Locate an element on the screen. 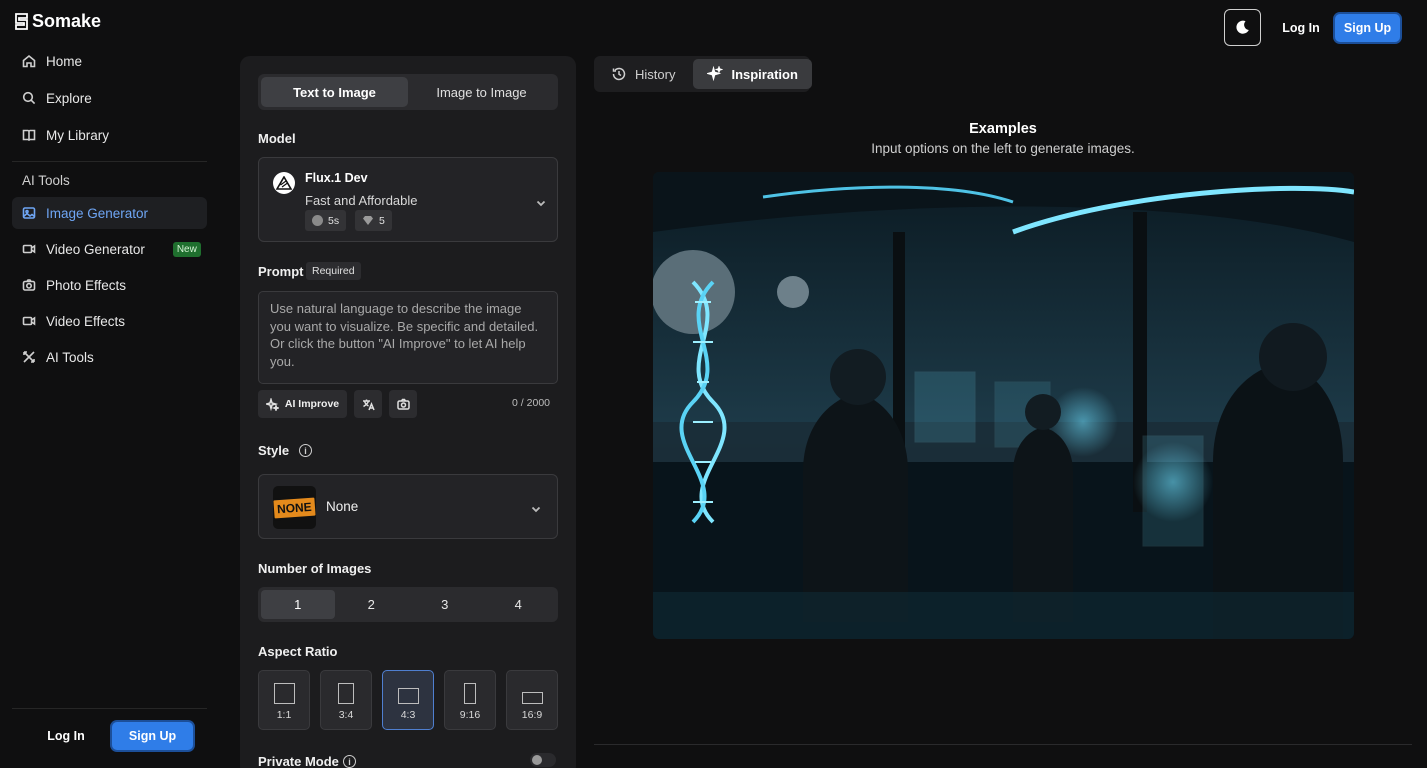 The width and height of the screenshot is (1427, 768). brand-logo: Somake is located at coordinates (57, 21).